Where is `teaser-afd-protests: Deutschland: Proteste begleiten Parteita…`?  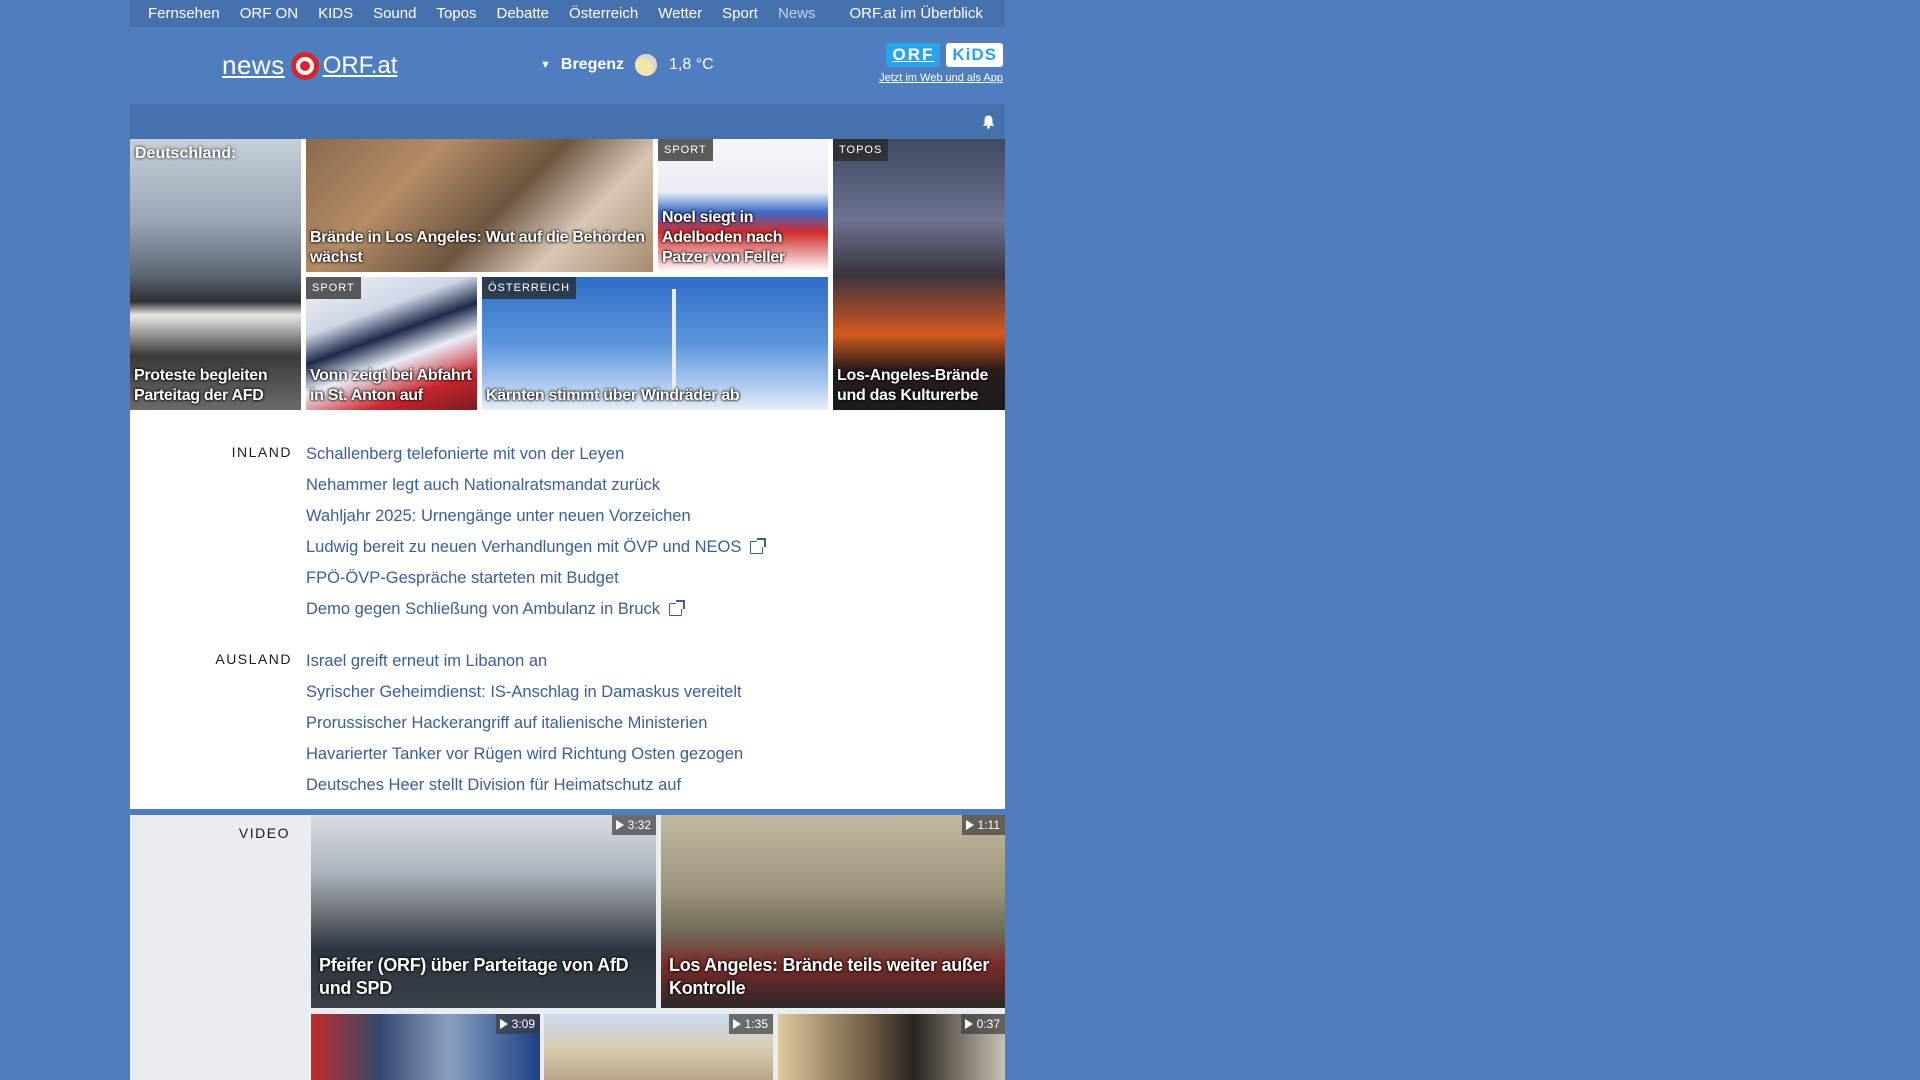 teaser-afd-protests: Deutschland: Proteste begleiten Parteita… is located at coordinates (215, 274).